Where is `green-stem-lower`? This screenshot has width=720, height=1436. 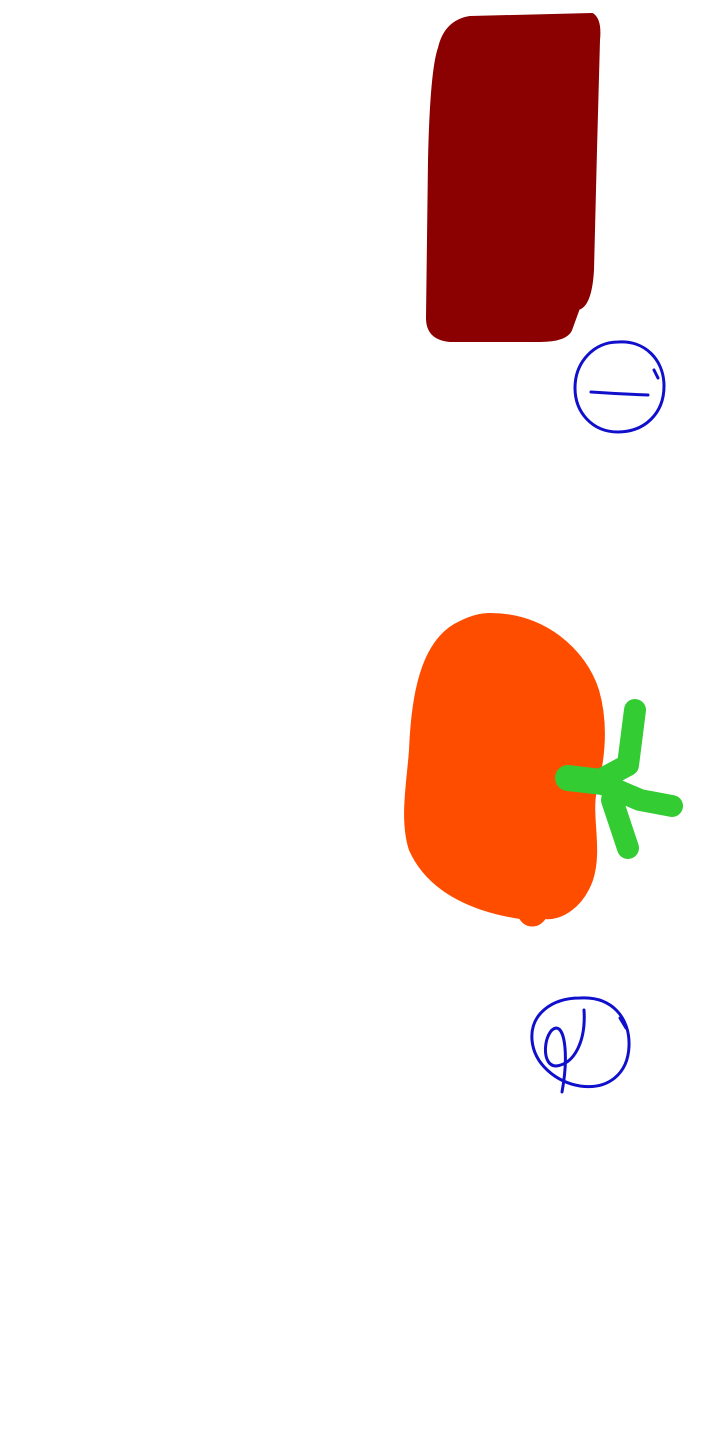
green-stem-lower is located at coordinates (620, 824).